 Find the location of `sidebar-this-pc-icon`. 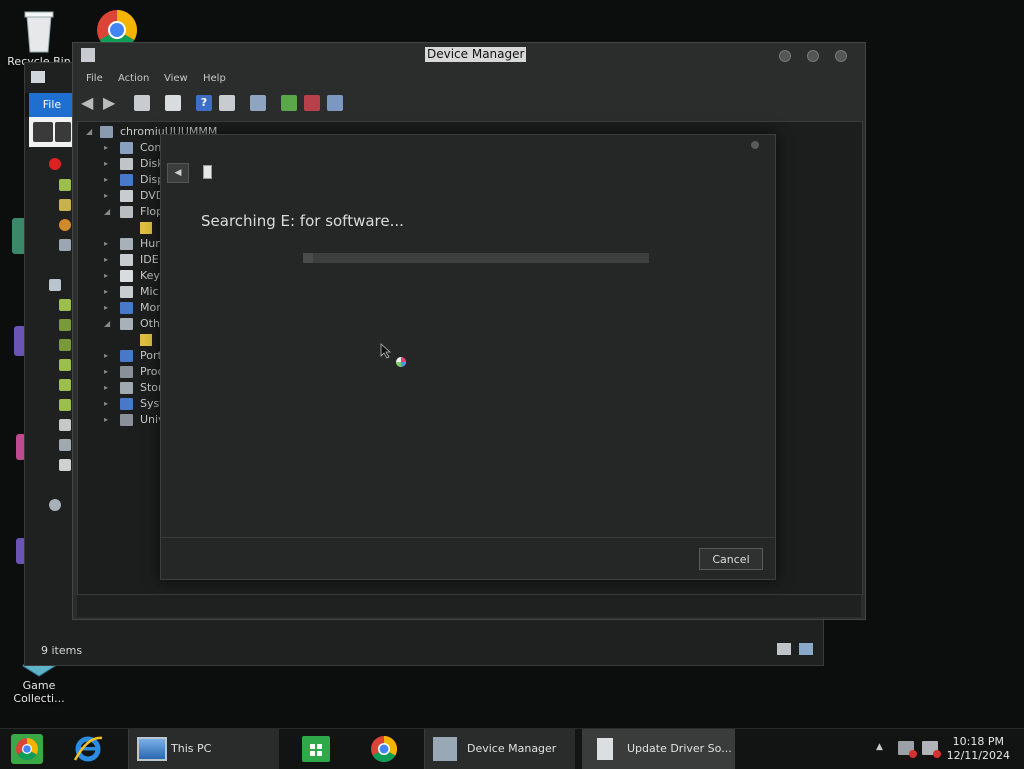

sidebar-this-pc-icon is located at coordinates (55, 285).